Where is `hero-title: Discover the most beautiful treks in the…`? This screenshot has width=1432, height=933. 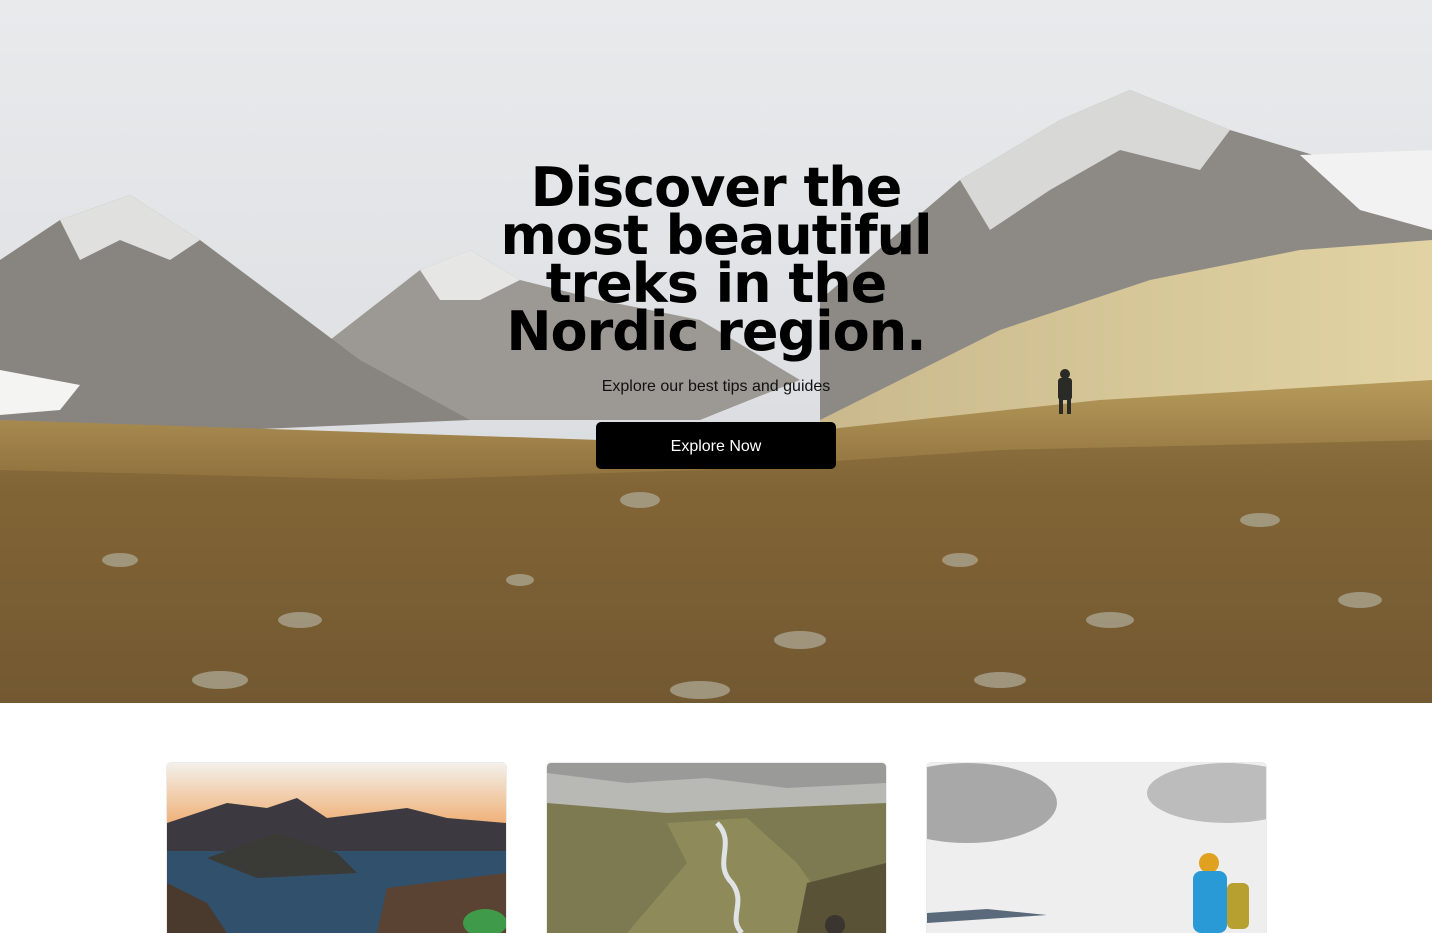
hero-title: Discover the most beautiful treks in the… is located at coordinates (716, 259).